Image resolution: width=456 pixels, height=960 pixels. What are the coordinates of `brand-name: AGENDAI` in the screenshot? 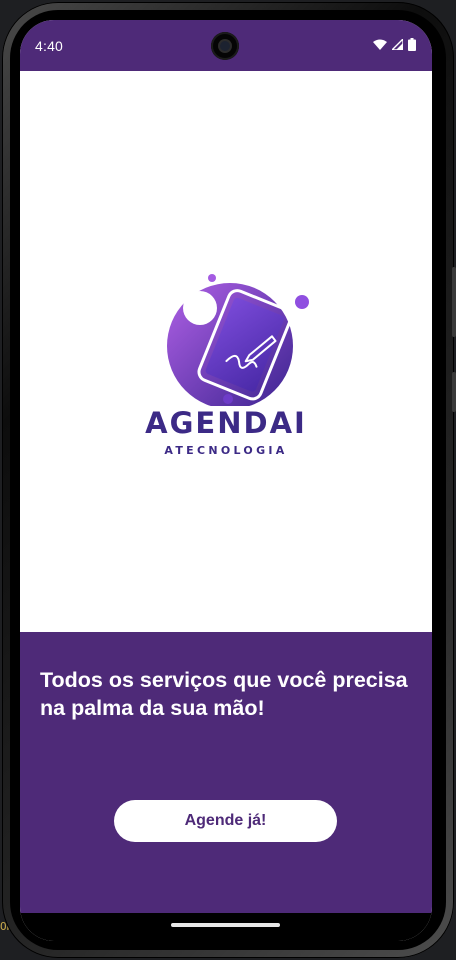 It's located at (226, 423).